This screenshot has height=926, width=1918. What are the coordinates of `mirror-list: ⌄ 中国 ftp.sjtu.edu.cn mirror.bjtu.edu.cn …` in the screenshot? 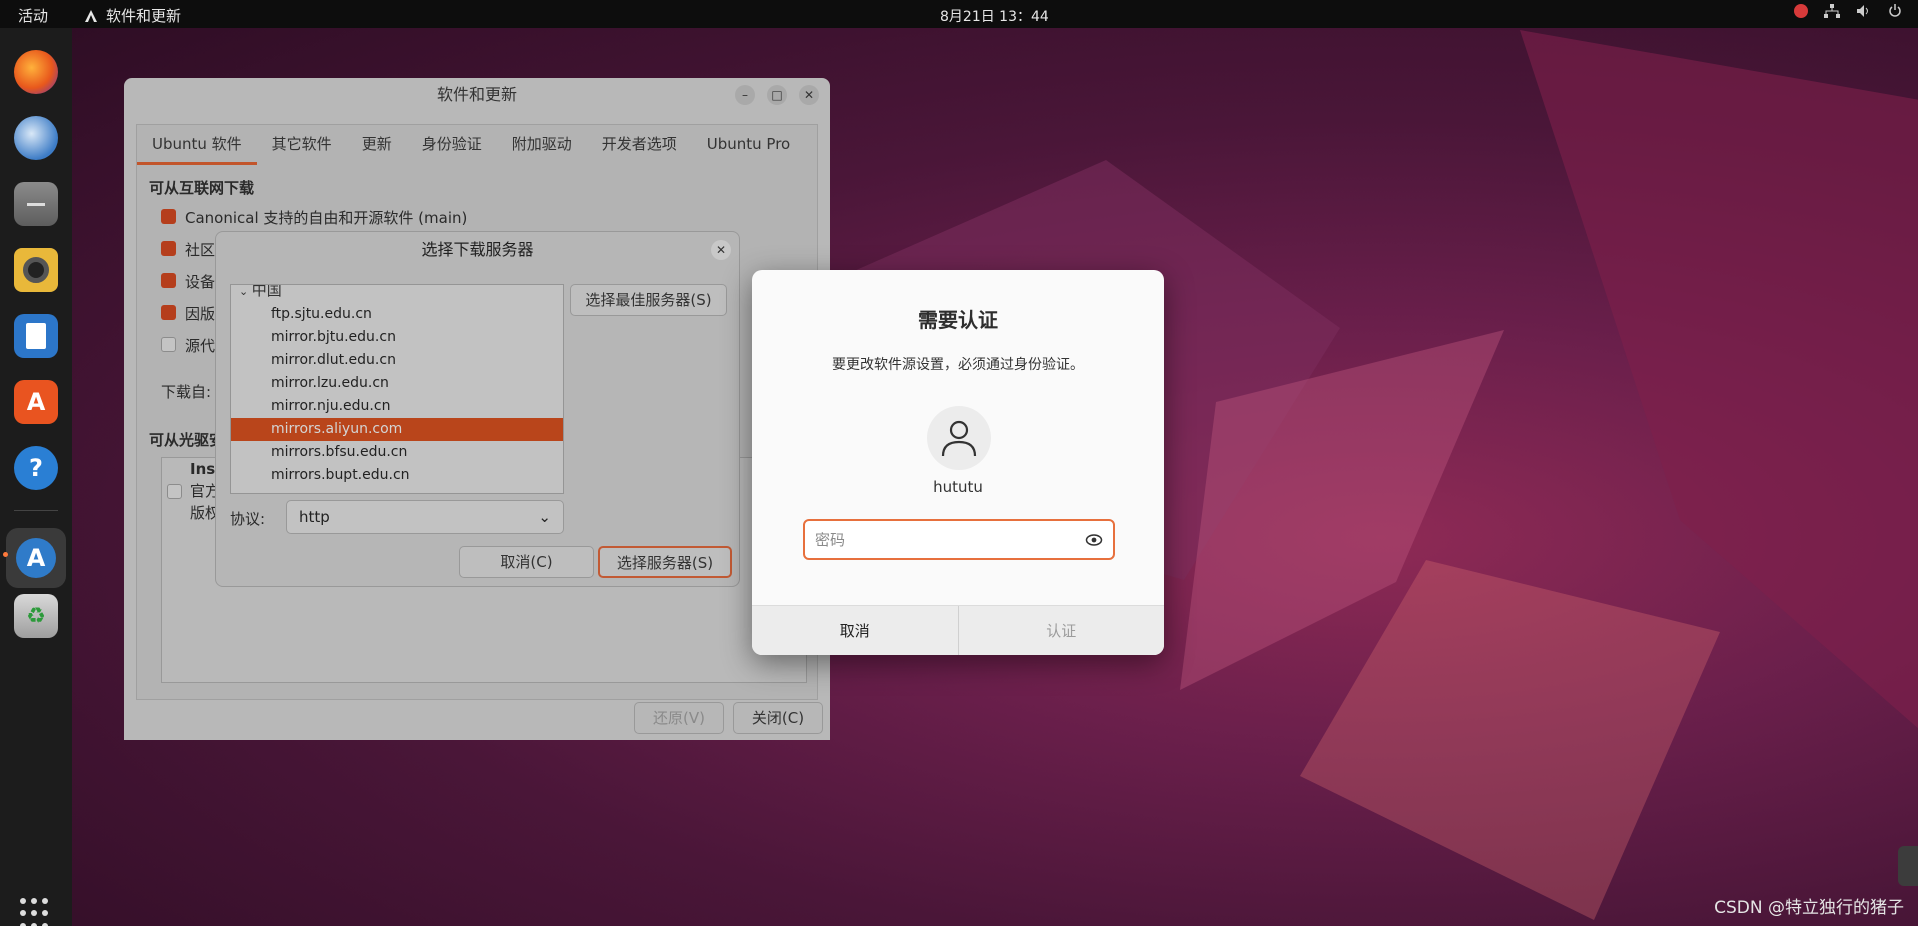 It's located at (397, 389).